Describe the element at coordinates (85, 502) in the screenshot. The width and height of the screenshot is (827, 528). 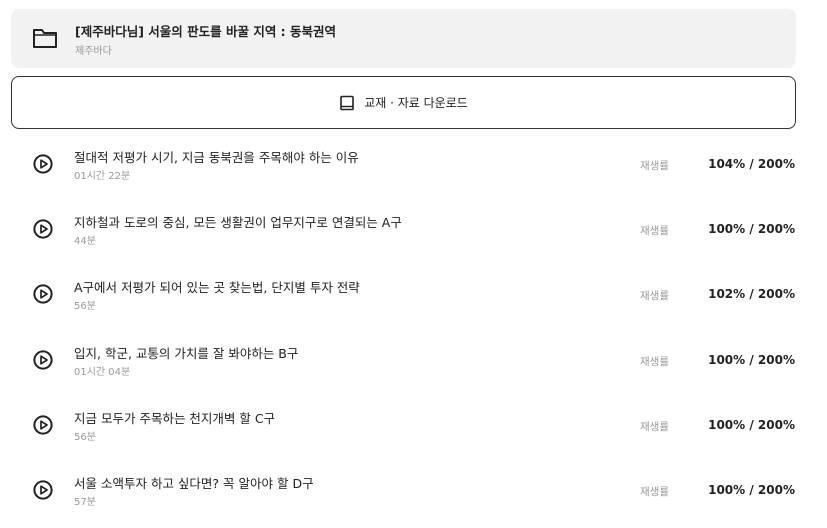
I see `lecture-duration: 57분` at that location.